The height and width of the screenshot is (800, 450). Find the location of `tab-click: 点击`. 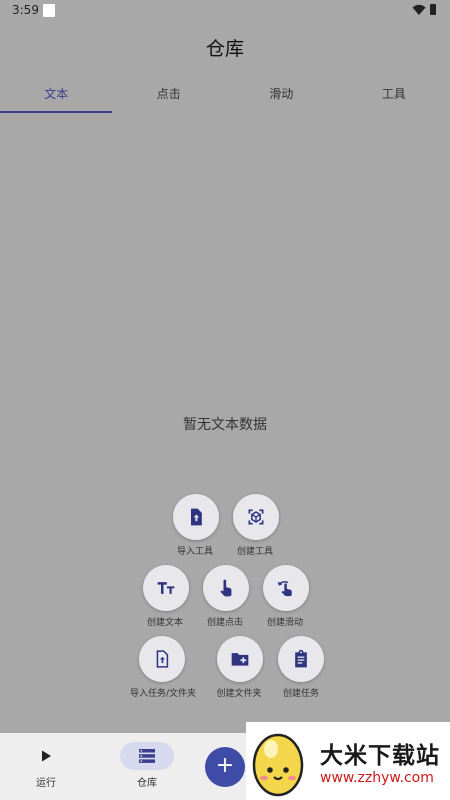

tab-click: 点击 is located at coordinates (169, 97).